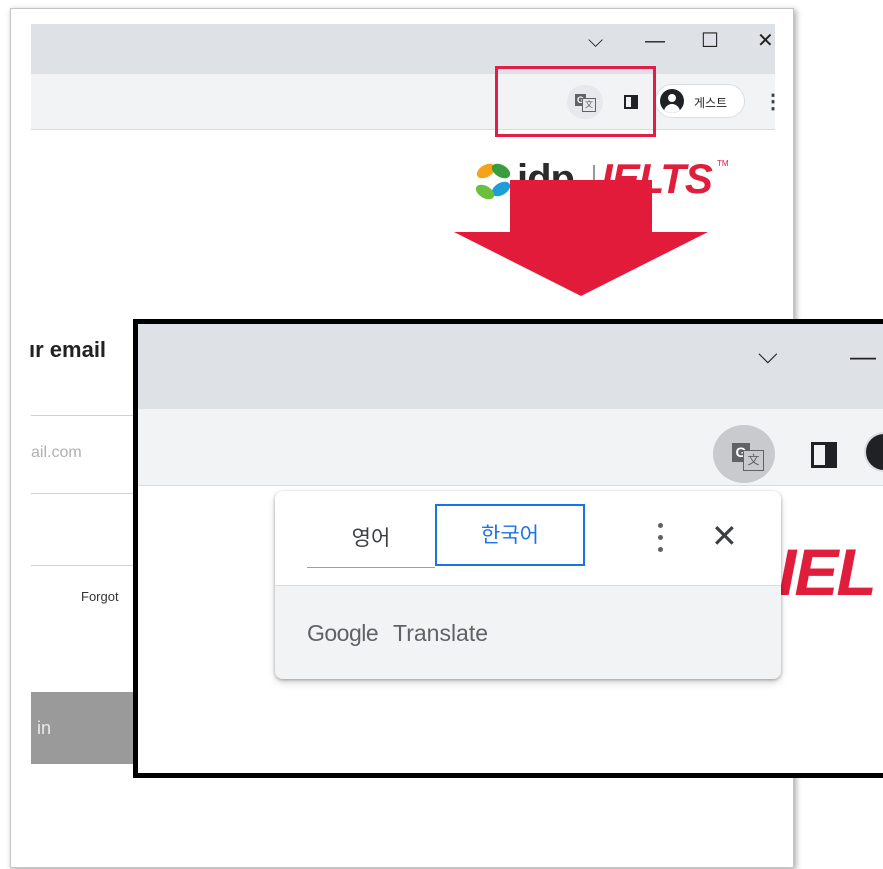 The image size is (883, 869). Describe the element at coordinates (86, 565) in the screenshot. I see `password-field` at that location.